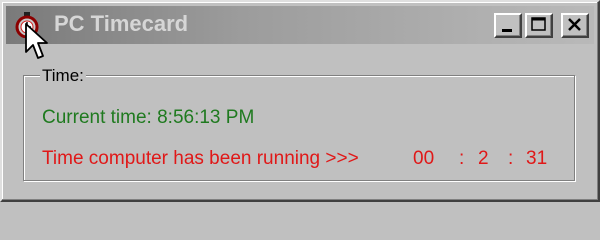 Image resolution: width=600 pixels, height=240 pixels. I want to click on group-label: Time:, so click(63, 76).